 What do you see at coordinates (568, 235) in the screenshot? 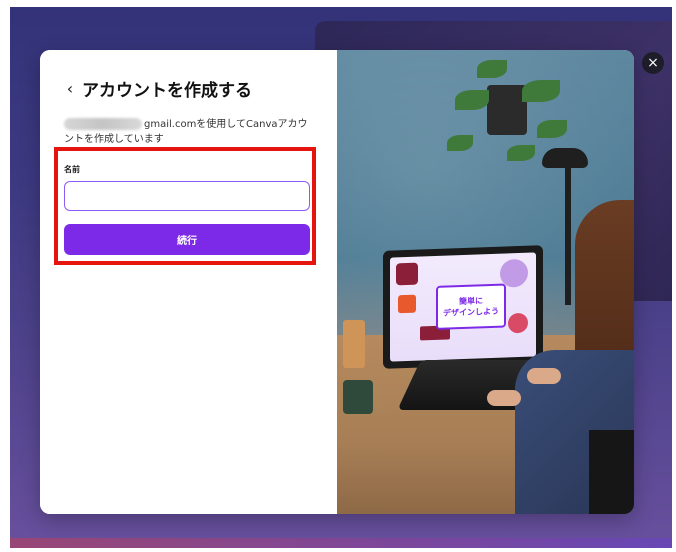
I see `desk-lamp-stand` at bounding box center [568, 235].